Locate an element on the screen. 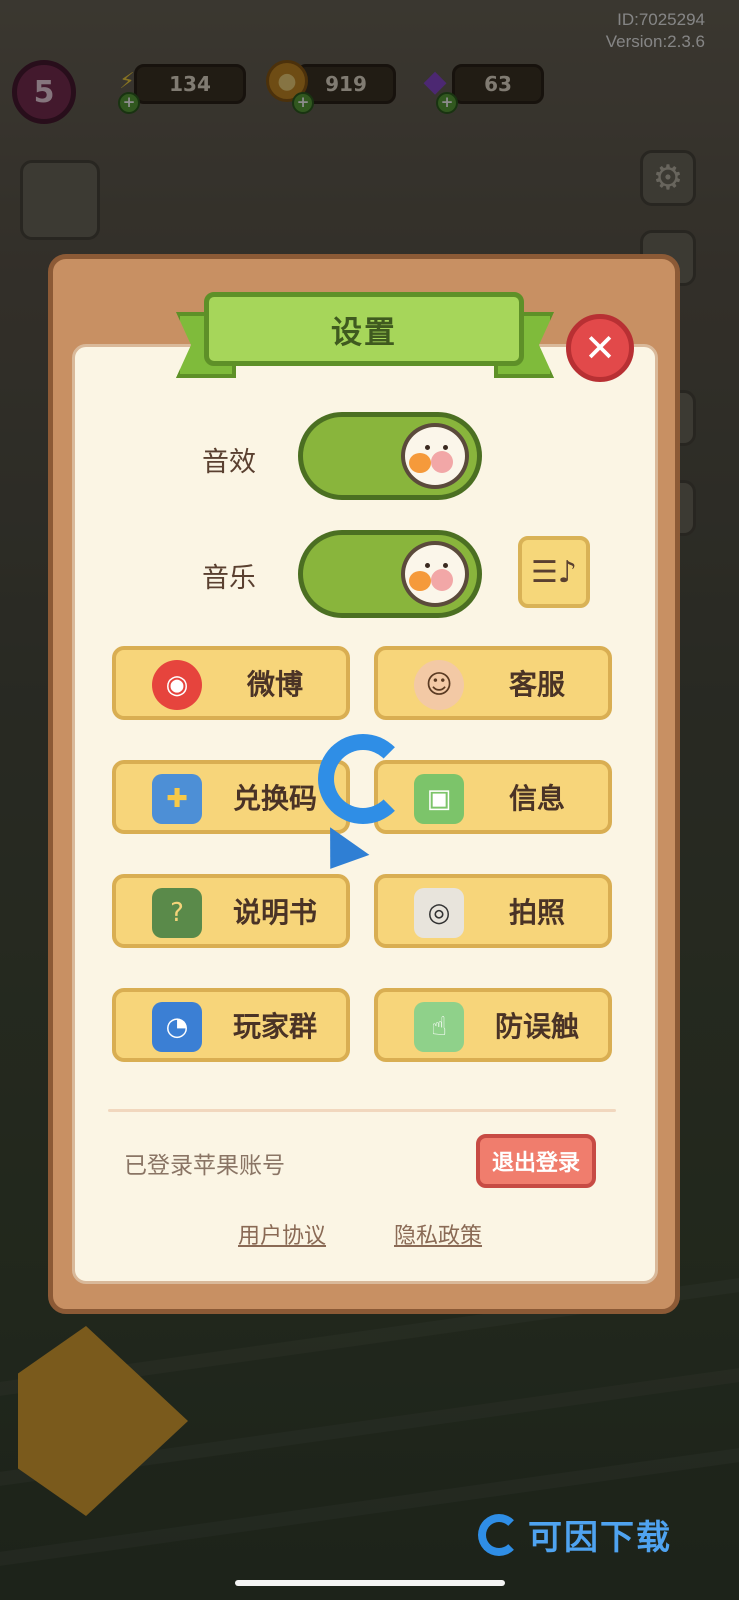 The image size is (739, 1600). id-card-icon: ▣ is located at coordinates (439, 799).